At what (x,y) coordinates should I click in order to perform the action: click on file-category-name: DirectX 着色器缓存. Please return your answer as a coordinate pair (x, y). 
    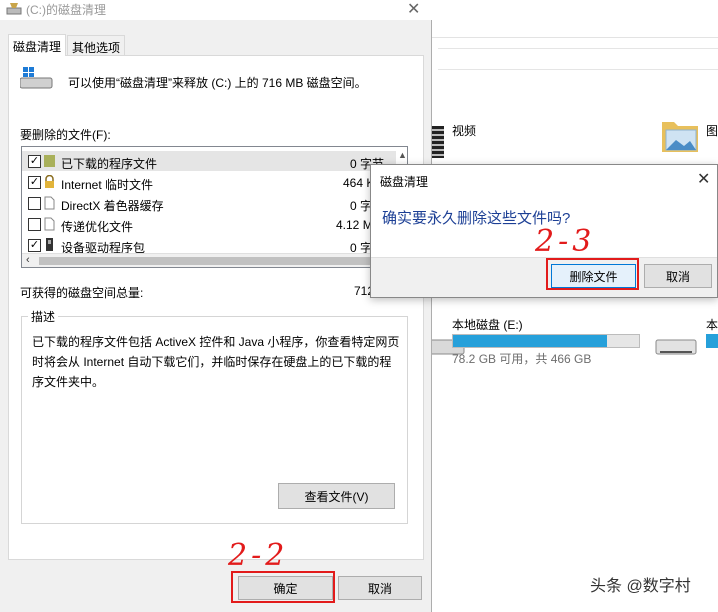
    Looking at the image, I should click on (112, 206).